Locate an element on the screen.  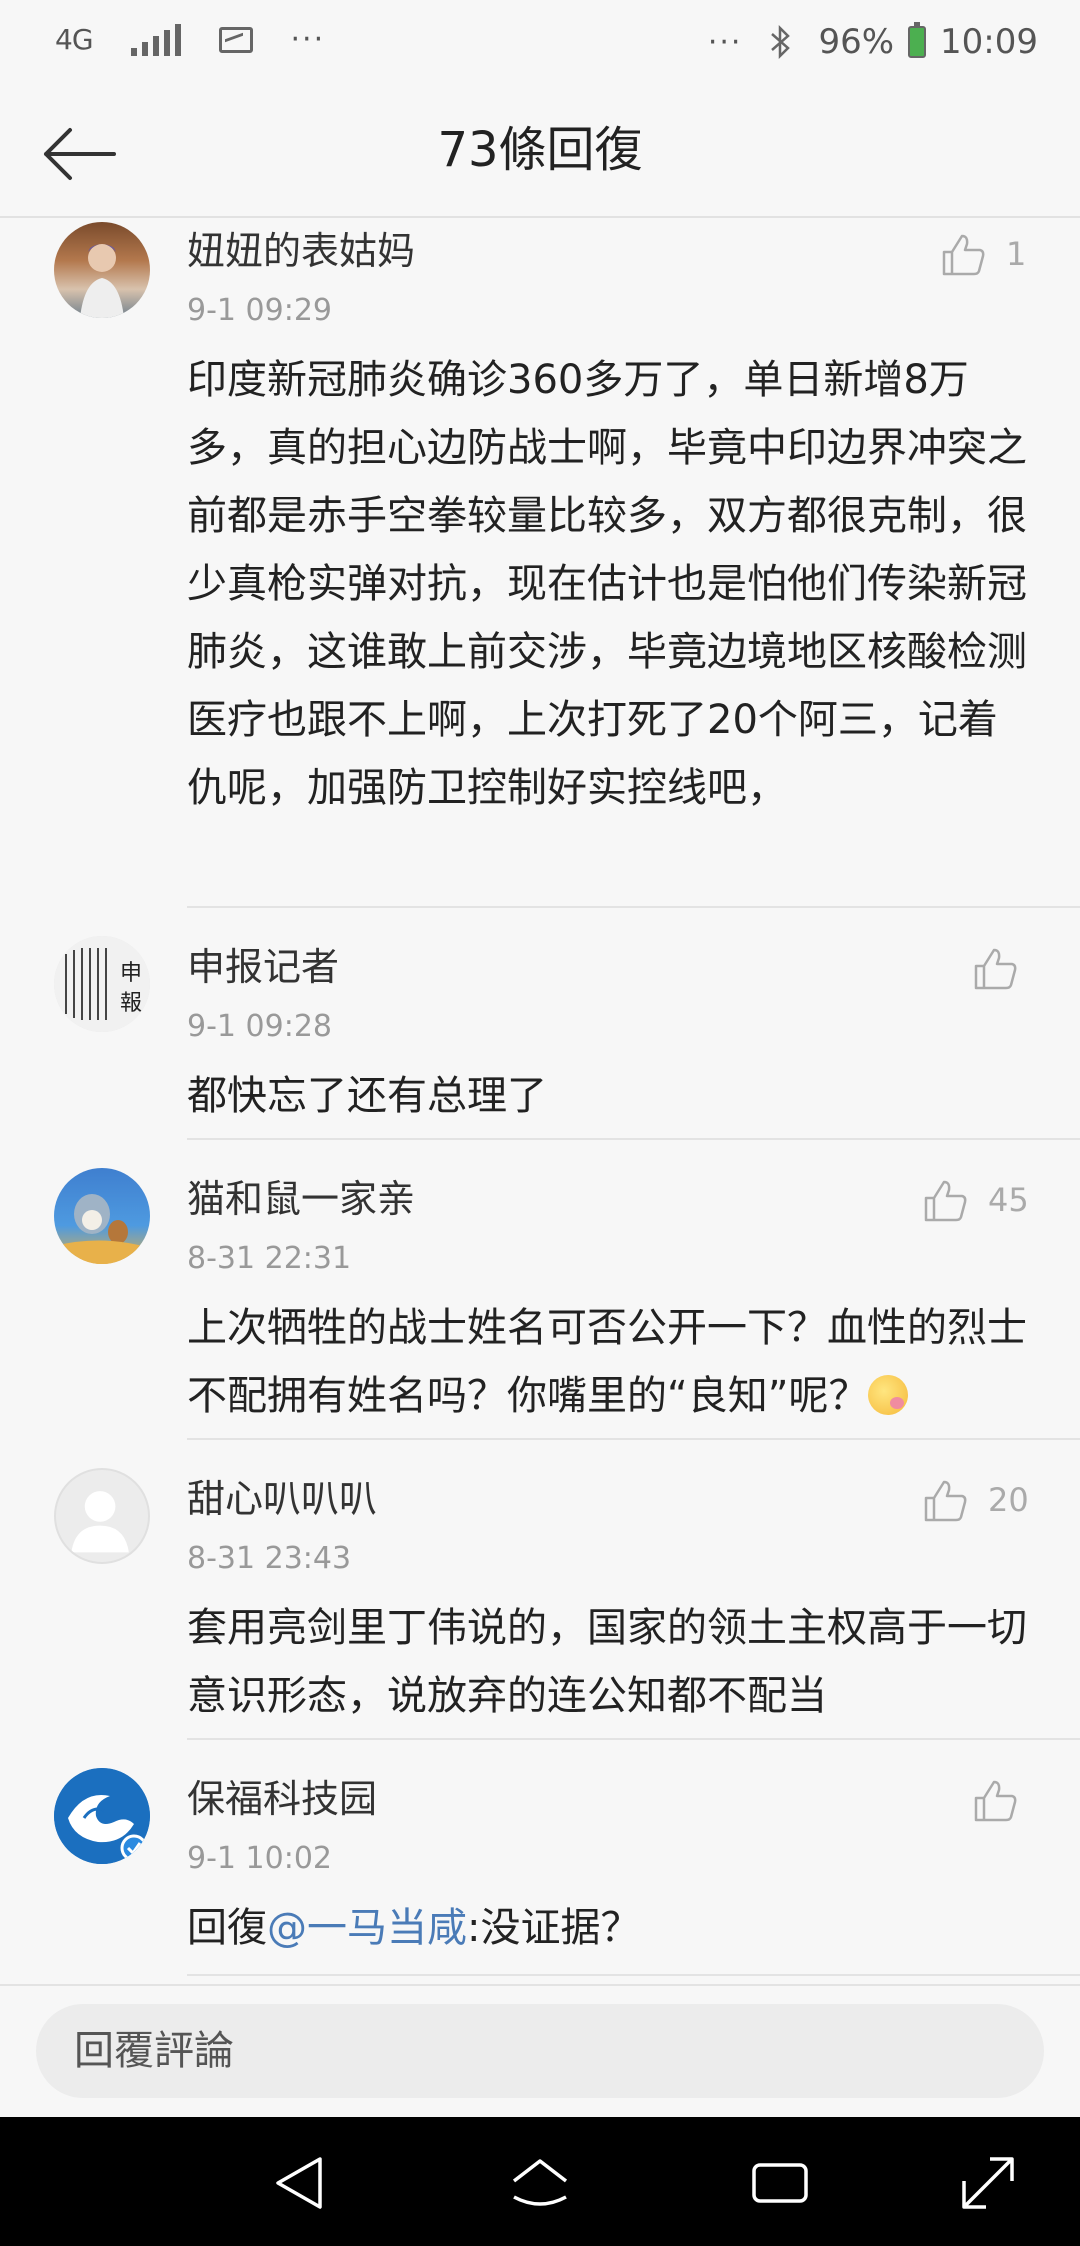
triangle-back-icon is located at coordinates (300, 2183).